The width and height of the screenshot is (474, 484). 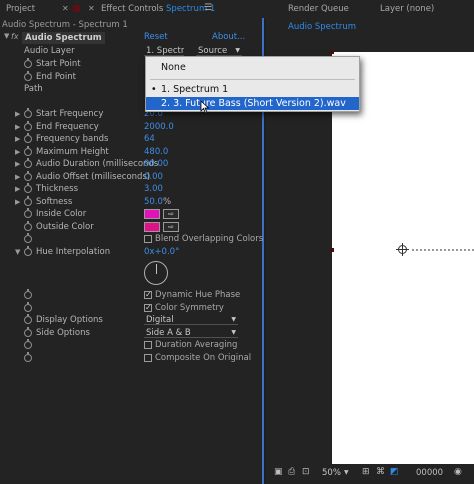 What do you see at coordinates (198, 295) in the screenshot?
I see `checkbox-label: Dynamic Hue Phase` at bounding box center [198, 295].